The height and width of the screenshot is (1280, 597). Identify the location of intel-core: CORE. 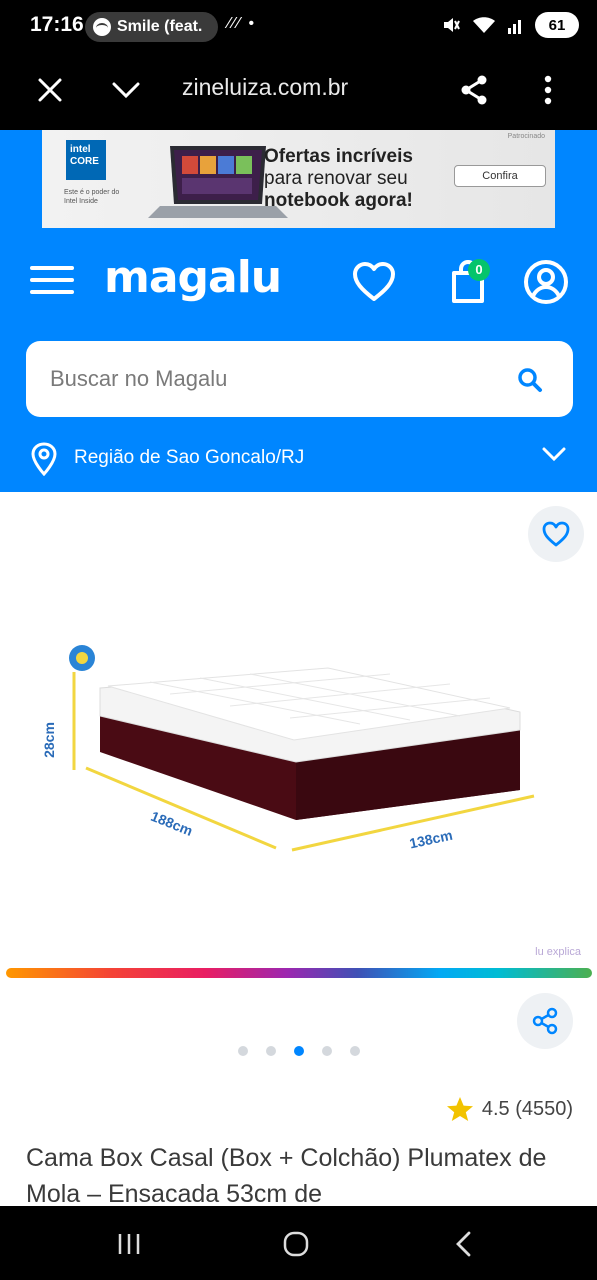
(84, 161).